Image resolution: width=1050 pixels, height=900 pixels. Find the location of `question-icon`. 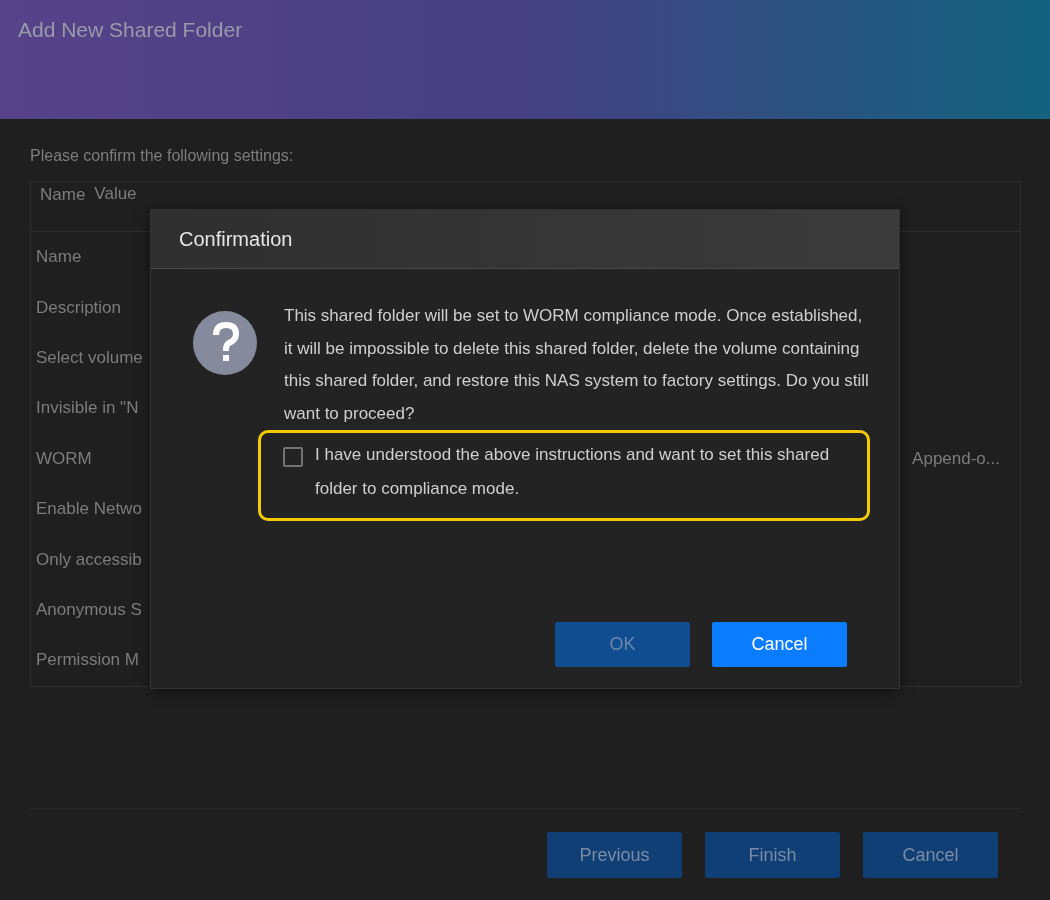

question-icon is located at coordinates (225, 343).